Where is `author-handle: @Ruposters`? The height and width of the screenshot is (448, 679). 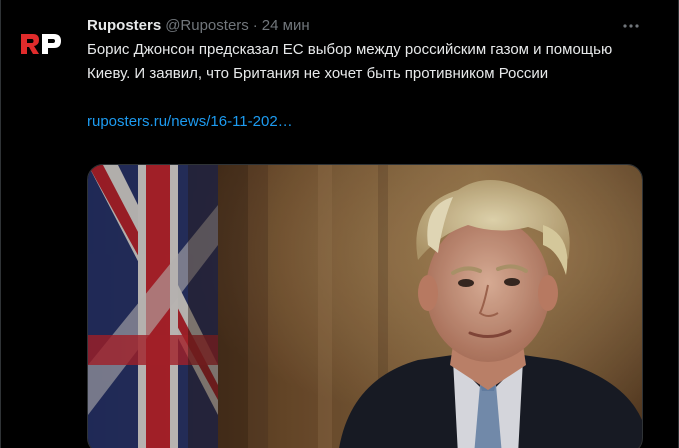 author-handle: @Ruposters is located at coordinates (207, 26).